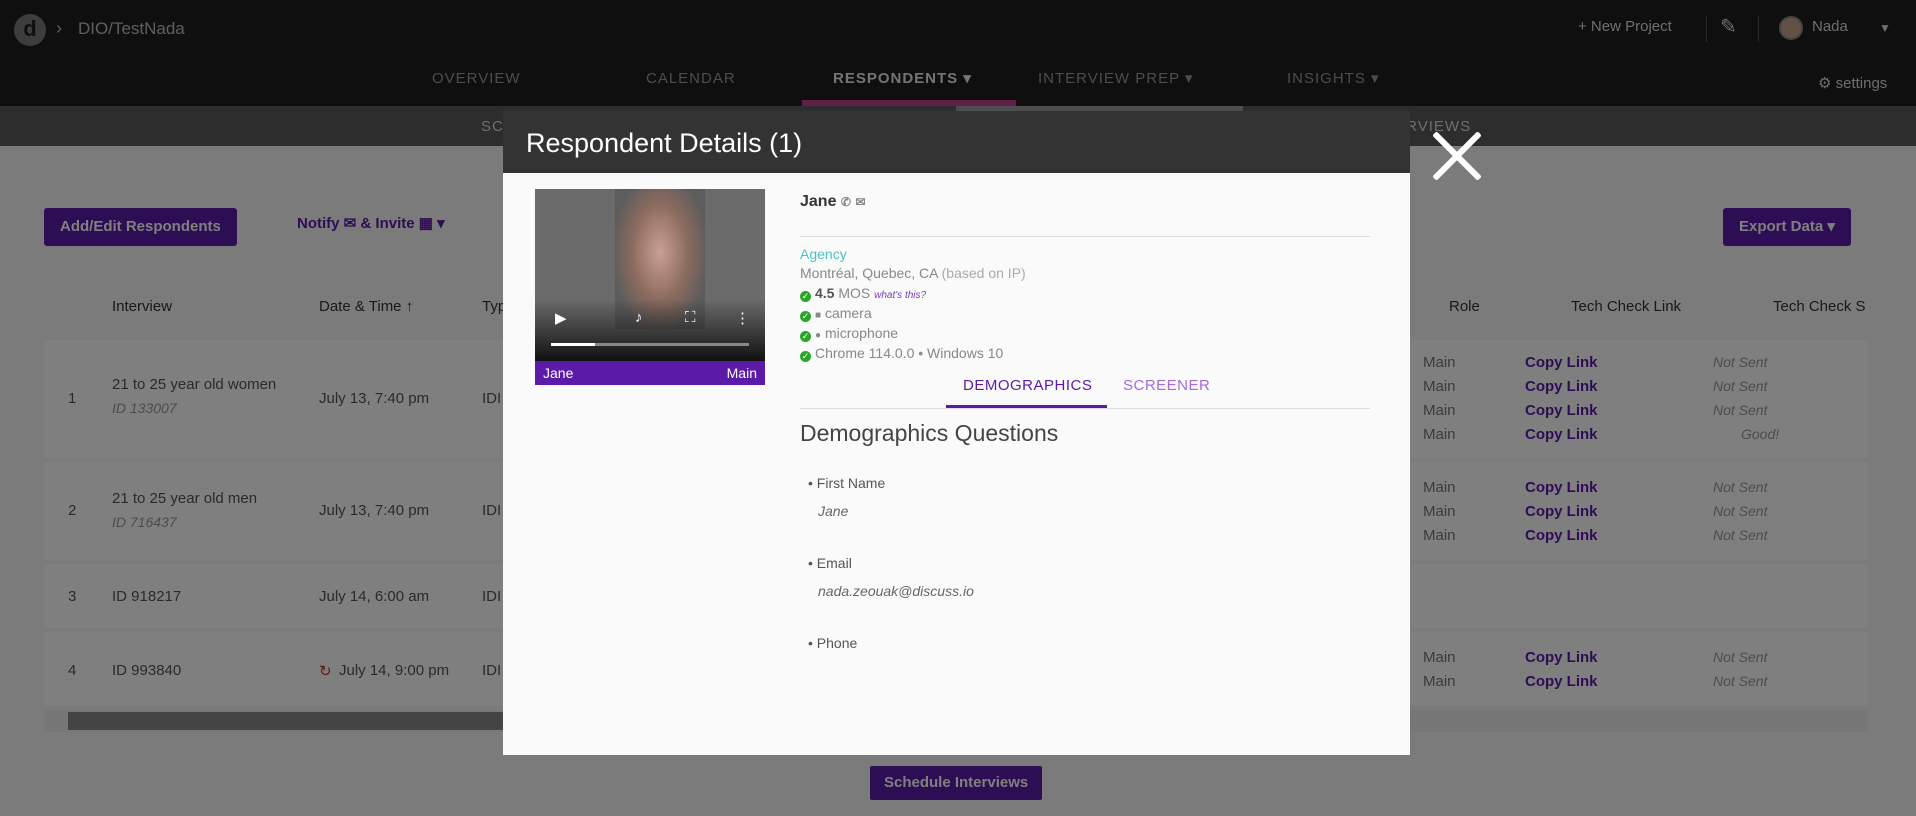  I want to click on question-item: • Phone, so click(833, 643).